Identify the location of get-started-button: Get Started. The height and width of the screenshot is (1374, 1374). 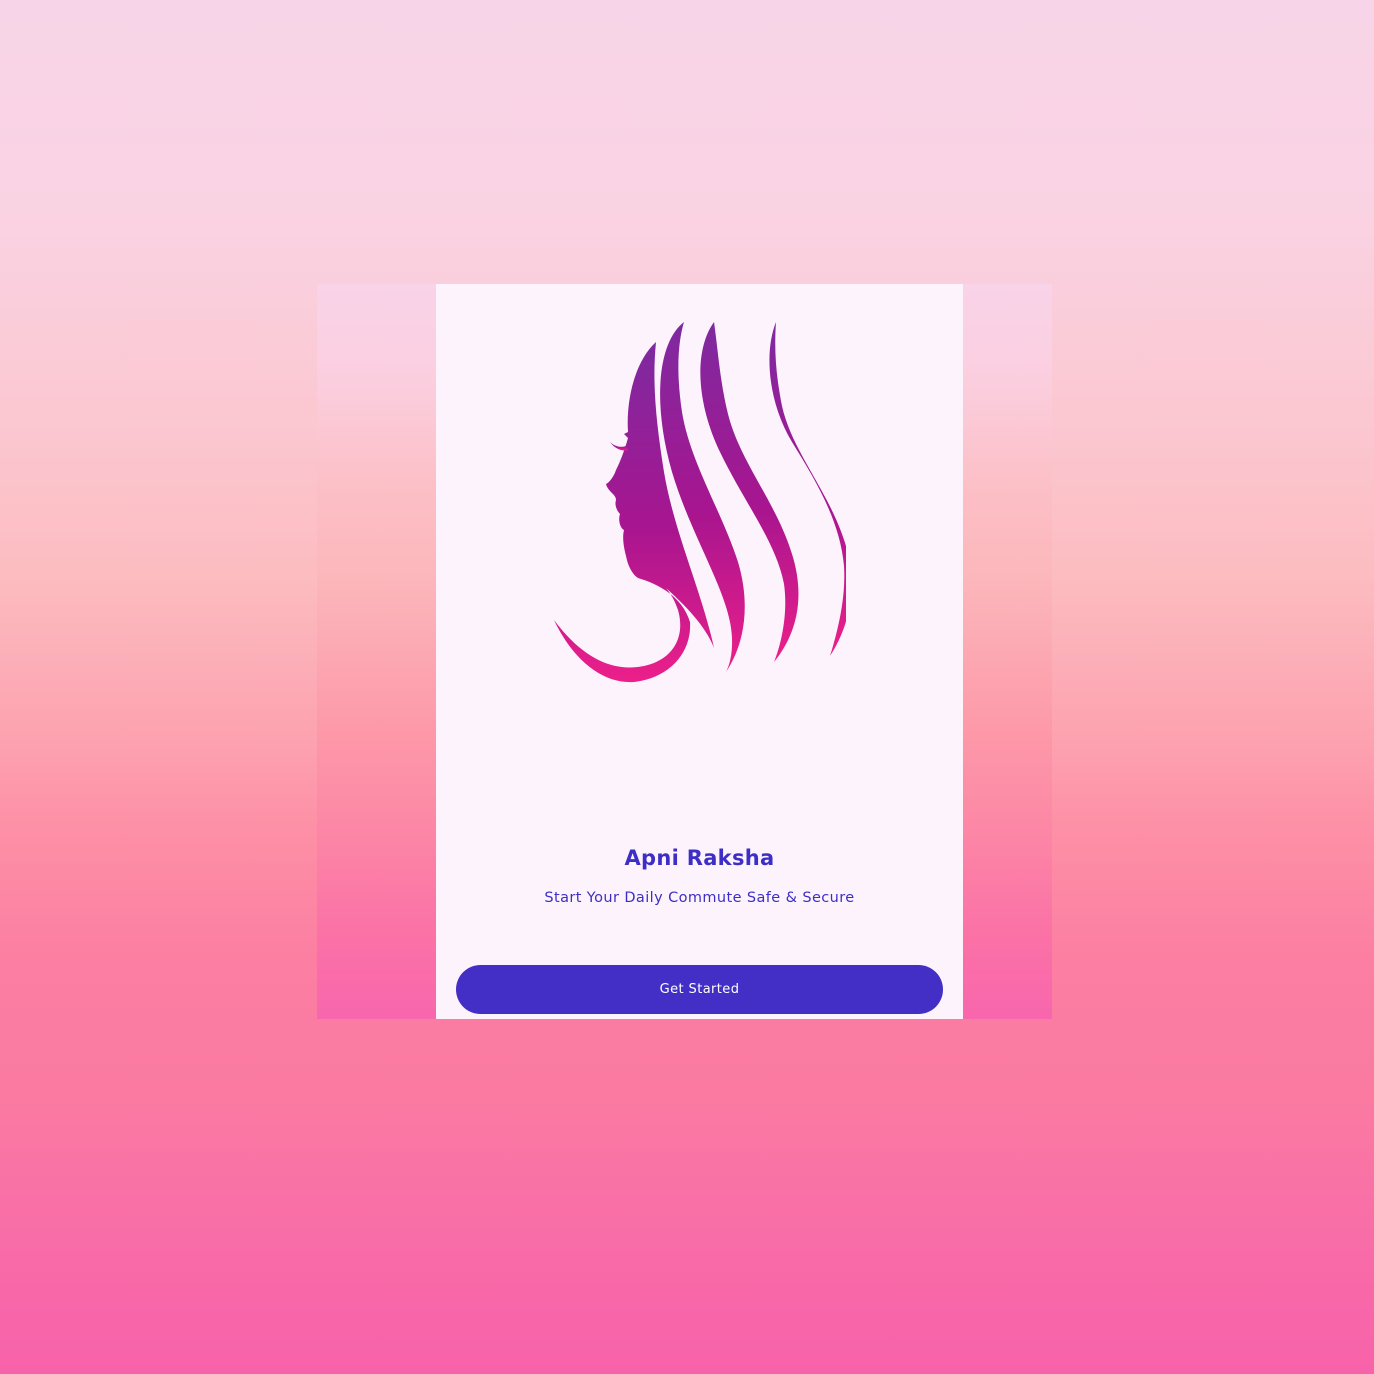
(699, 989).